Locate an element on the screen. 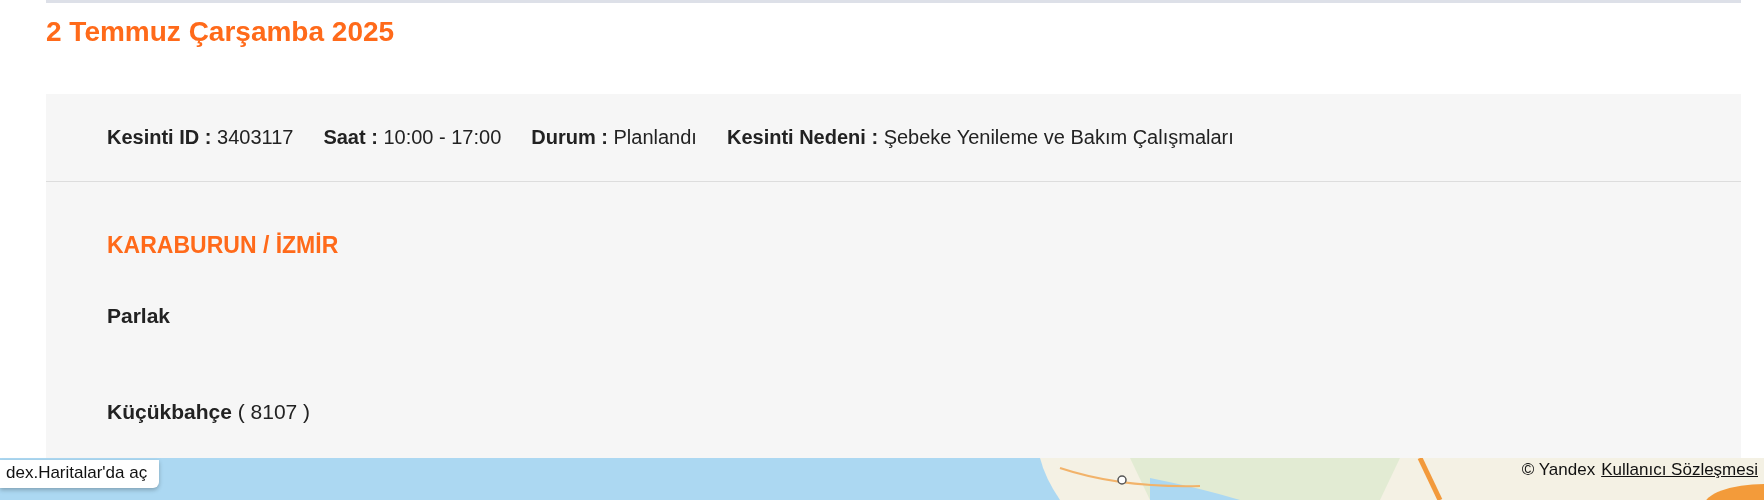 The image size is (1764, 500). copyright-text: © Yandex is located at coordinates (1558, 470).